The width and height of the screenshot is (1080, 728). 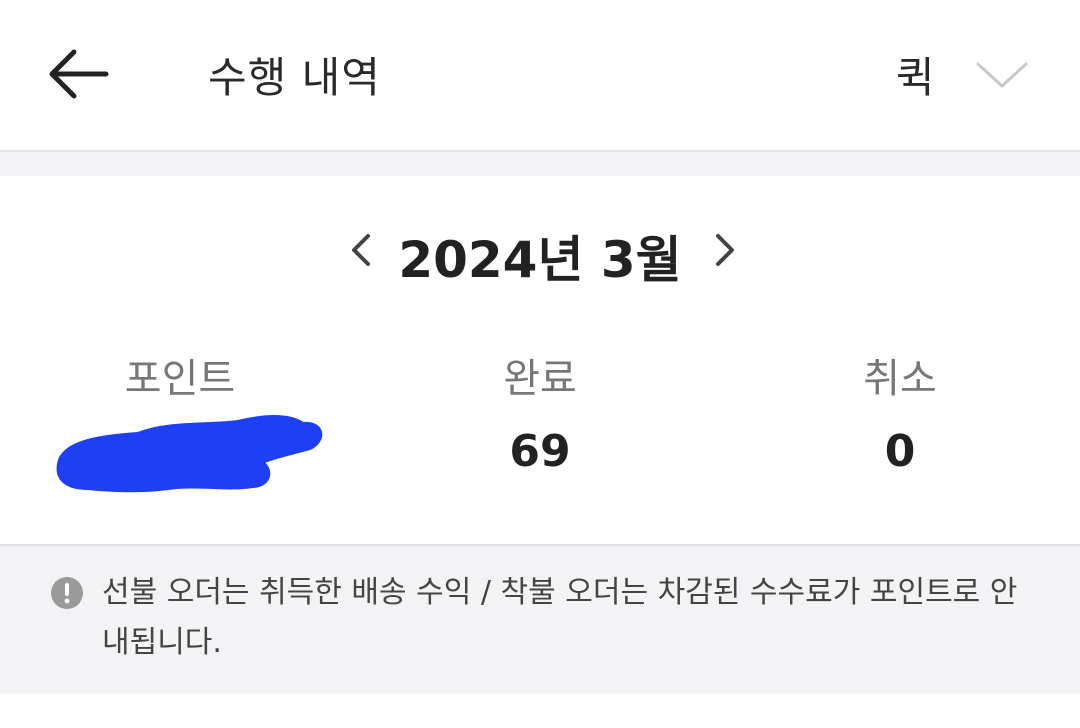 I want to click on arrow-left-icon, so click(x=79, y=74).